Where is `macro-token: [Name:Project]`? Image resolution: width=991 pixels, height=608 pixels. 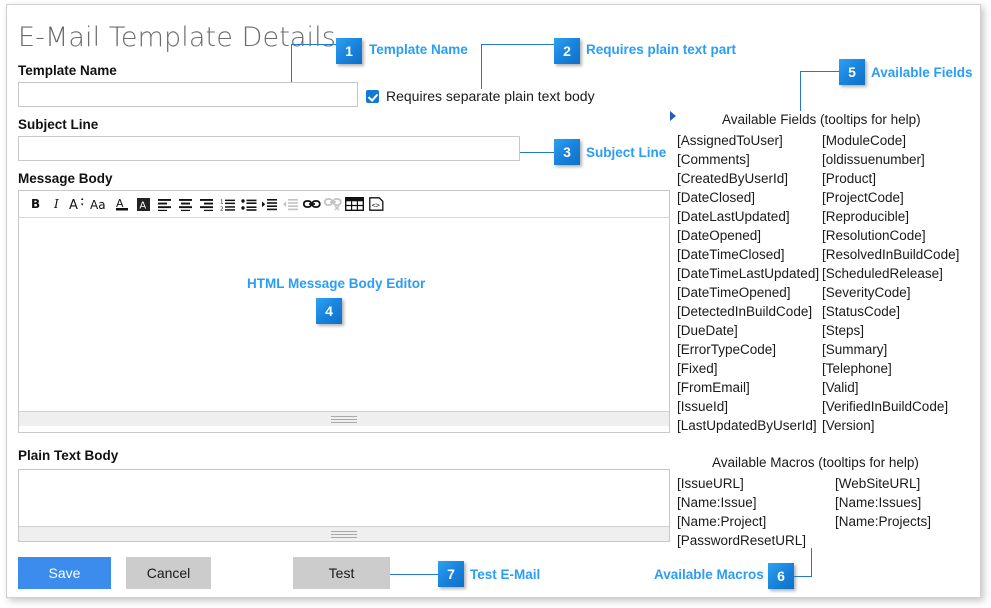 macro-token: [Name:Project] is located at coordinates (741, 521).